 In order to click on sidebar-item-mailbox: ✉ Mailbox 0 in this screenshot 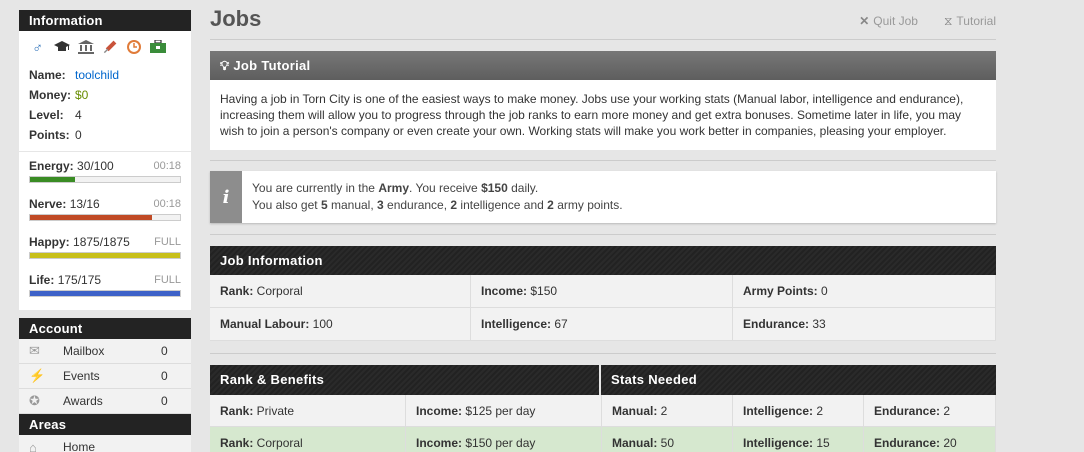, I will do `click(105, 351)`.